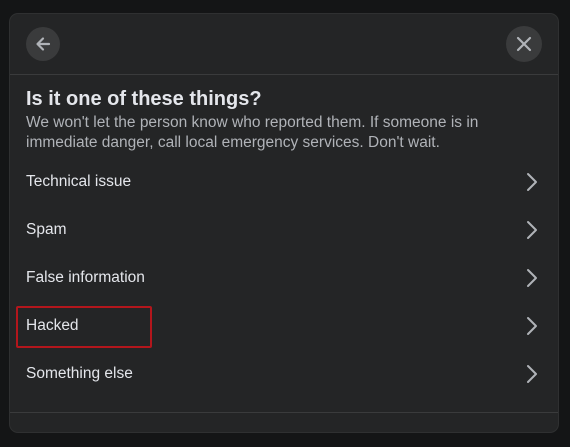 Image resolution: width=570 pixels, height=447 pixels. What do you see at coordinates (284, 412) in the screenshot?
I see `dialog-footer-divider` at bounding box center [284, 412].